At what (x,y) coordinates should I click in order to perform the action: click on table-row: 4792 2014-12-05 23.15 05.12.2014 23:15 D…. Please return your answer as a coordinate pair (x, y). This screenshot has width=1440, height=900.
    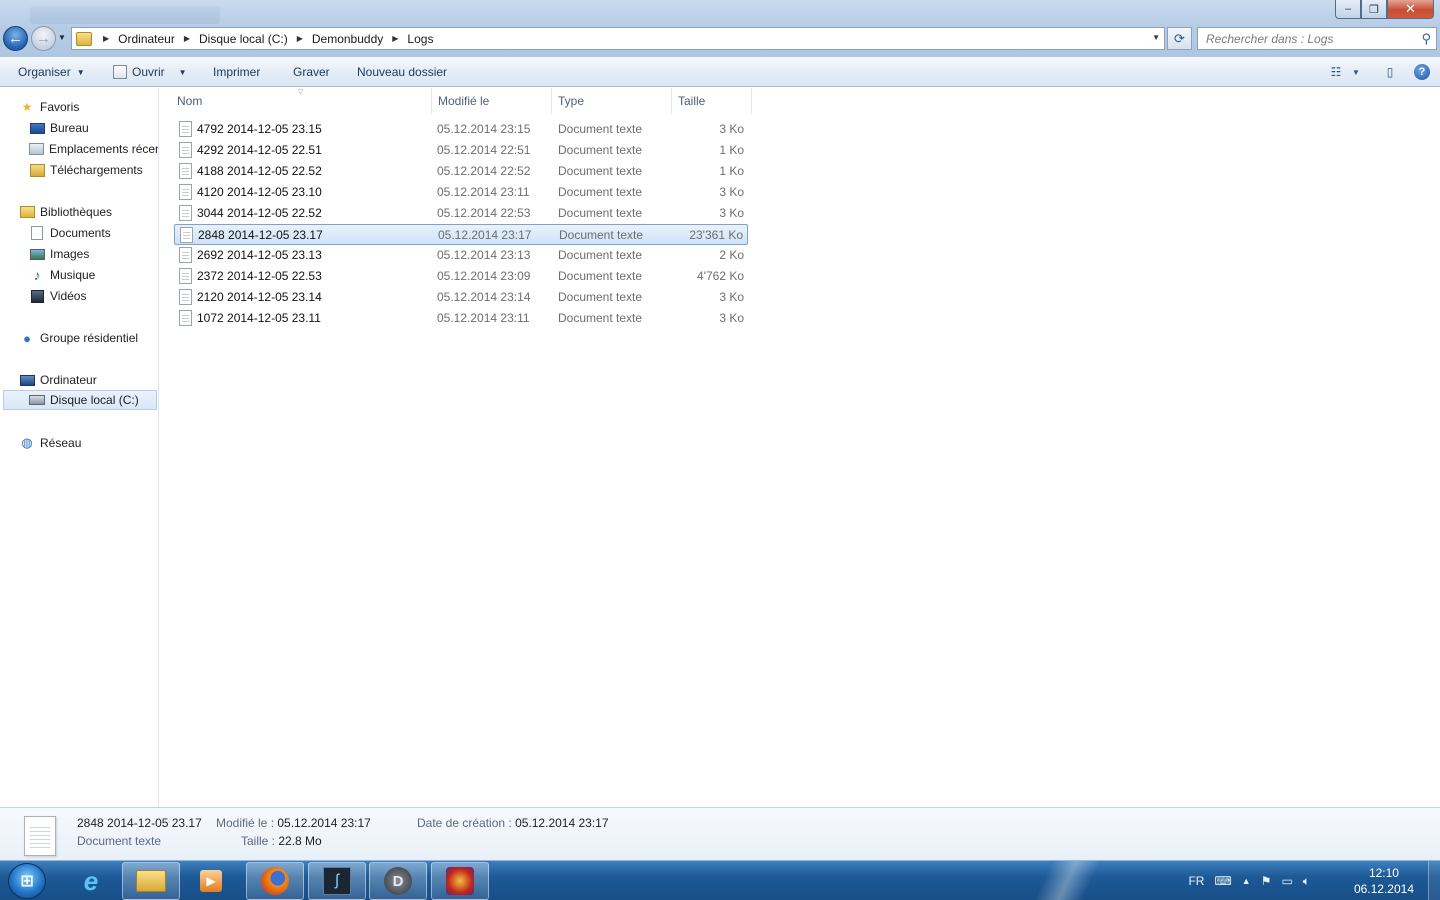
    Looking at the image, I should click on (461, 129).